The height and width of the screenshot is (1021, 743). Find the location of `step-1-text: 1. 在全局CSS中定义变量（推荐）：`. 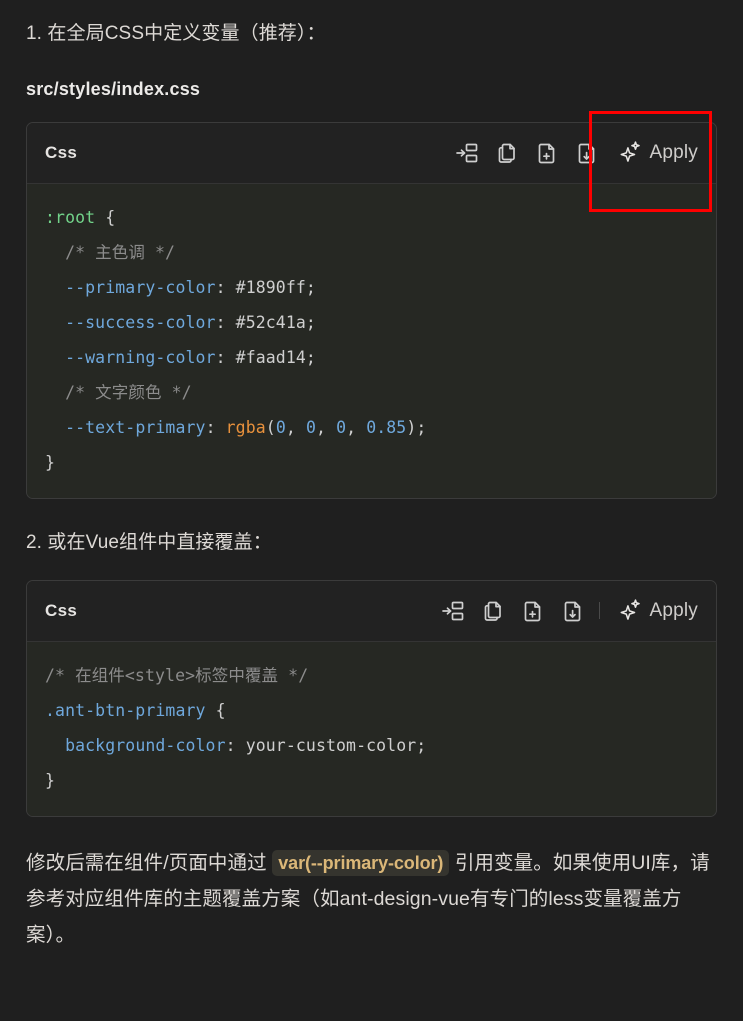

step-1-text: 1. 在全局CSS中定义变量（推荐）： is located at coordinates (176, 33).